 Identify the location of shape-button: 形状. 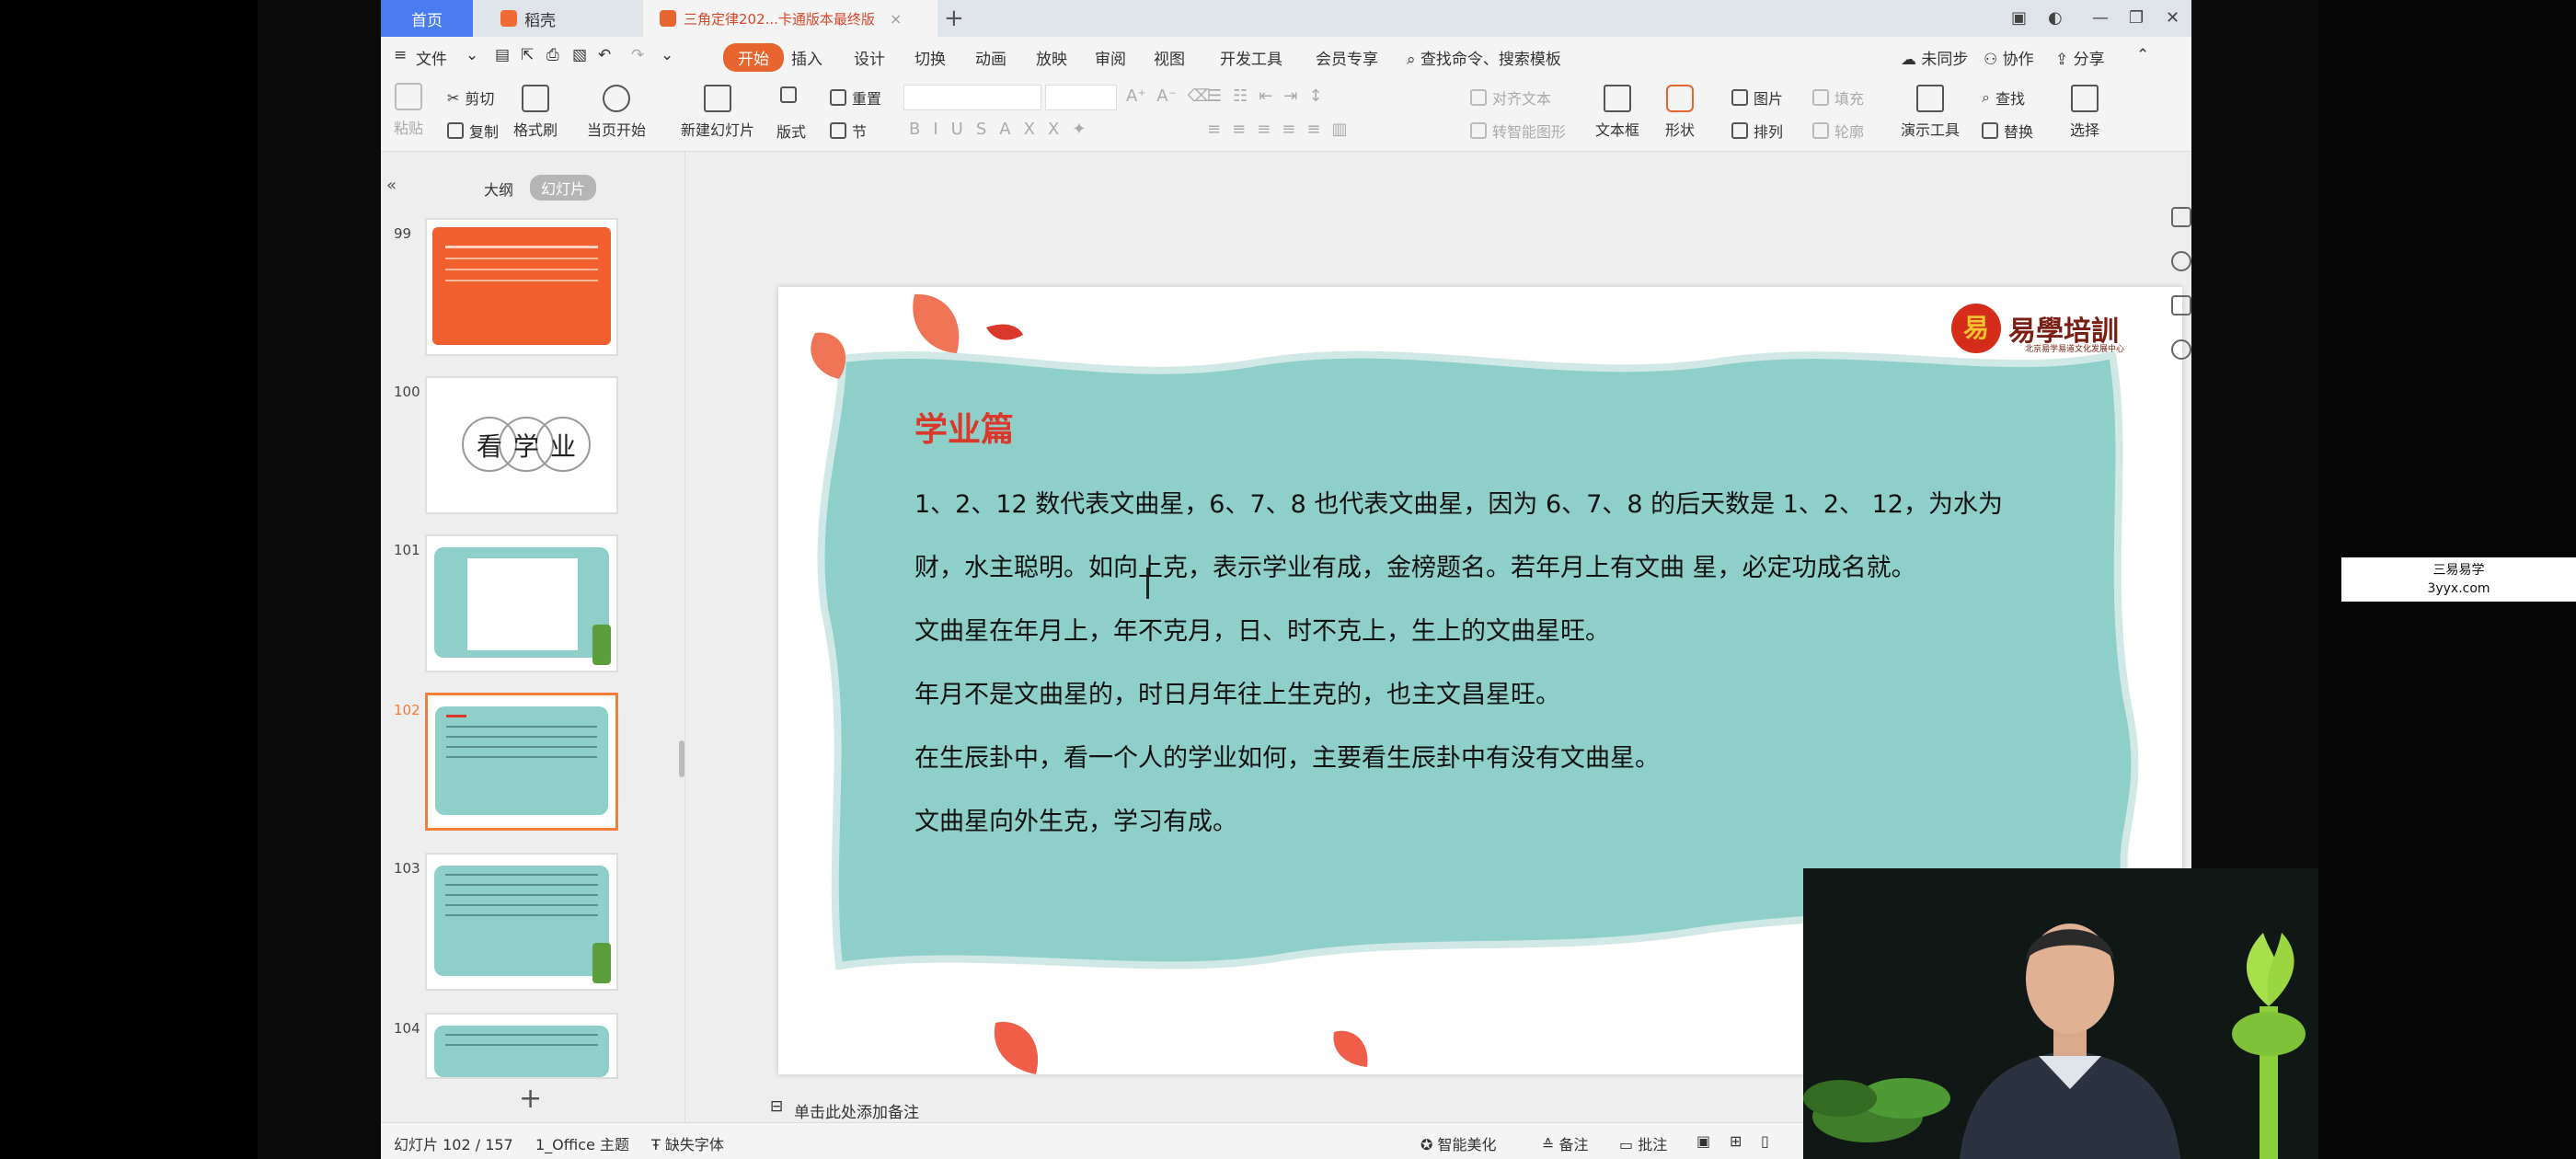
(1680, 112).